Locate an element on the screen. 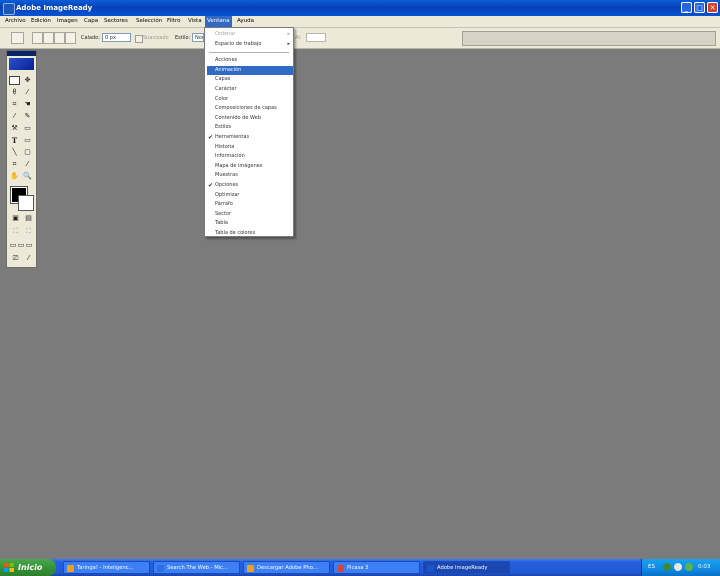 Image resolution: width=720 pixels, height=576 pixels. style-select: Normal is located at coordinates (198, 37).